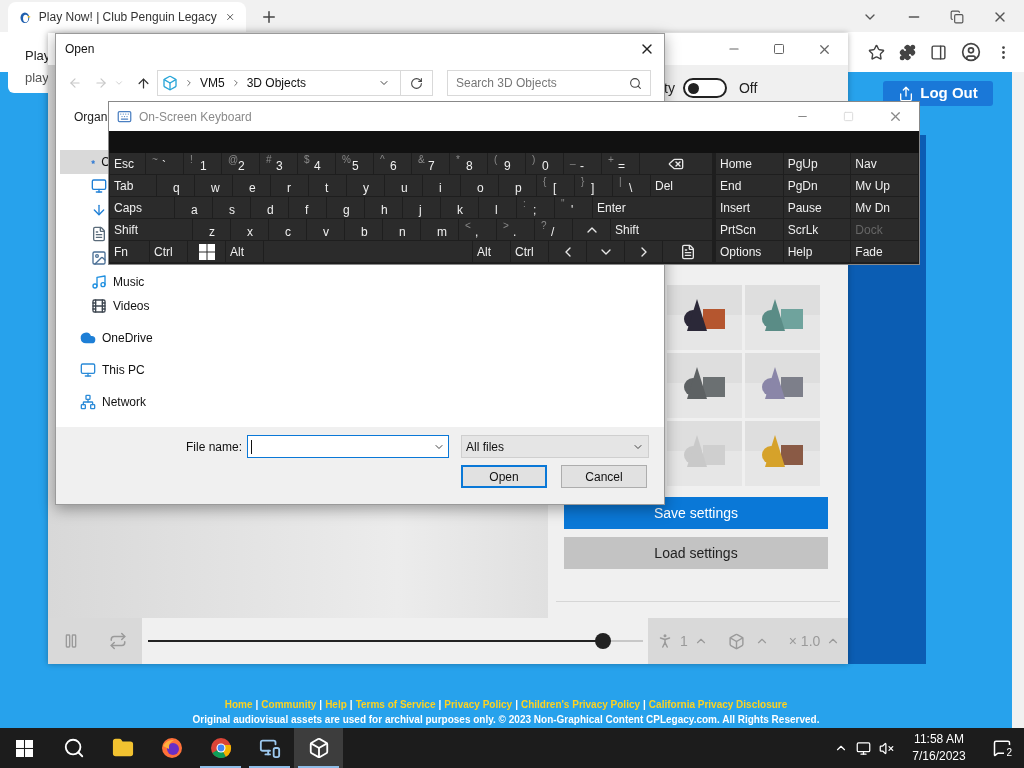  What do you see at coordinates (382, 160) in the screenshot?
I see `shift-symbol: ^` at bounding box center [382, 160].